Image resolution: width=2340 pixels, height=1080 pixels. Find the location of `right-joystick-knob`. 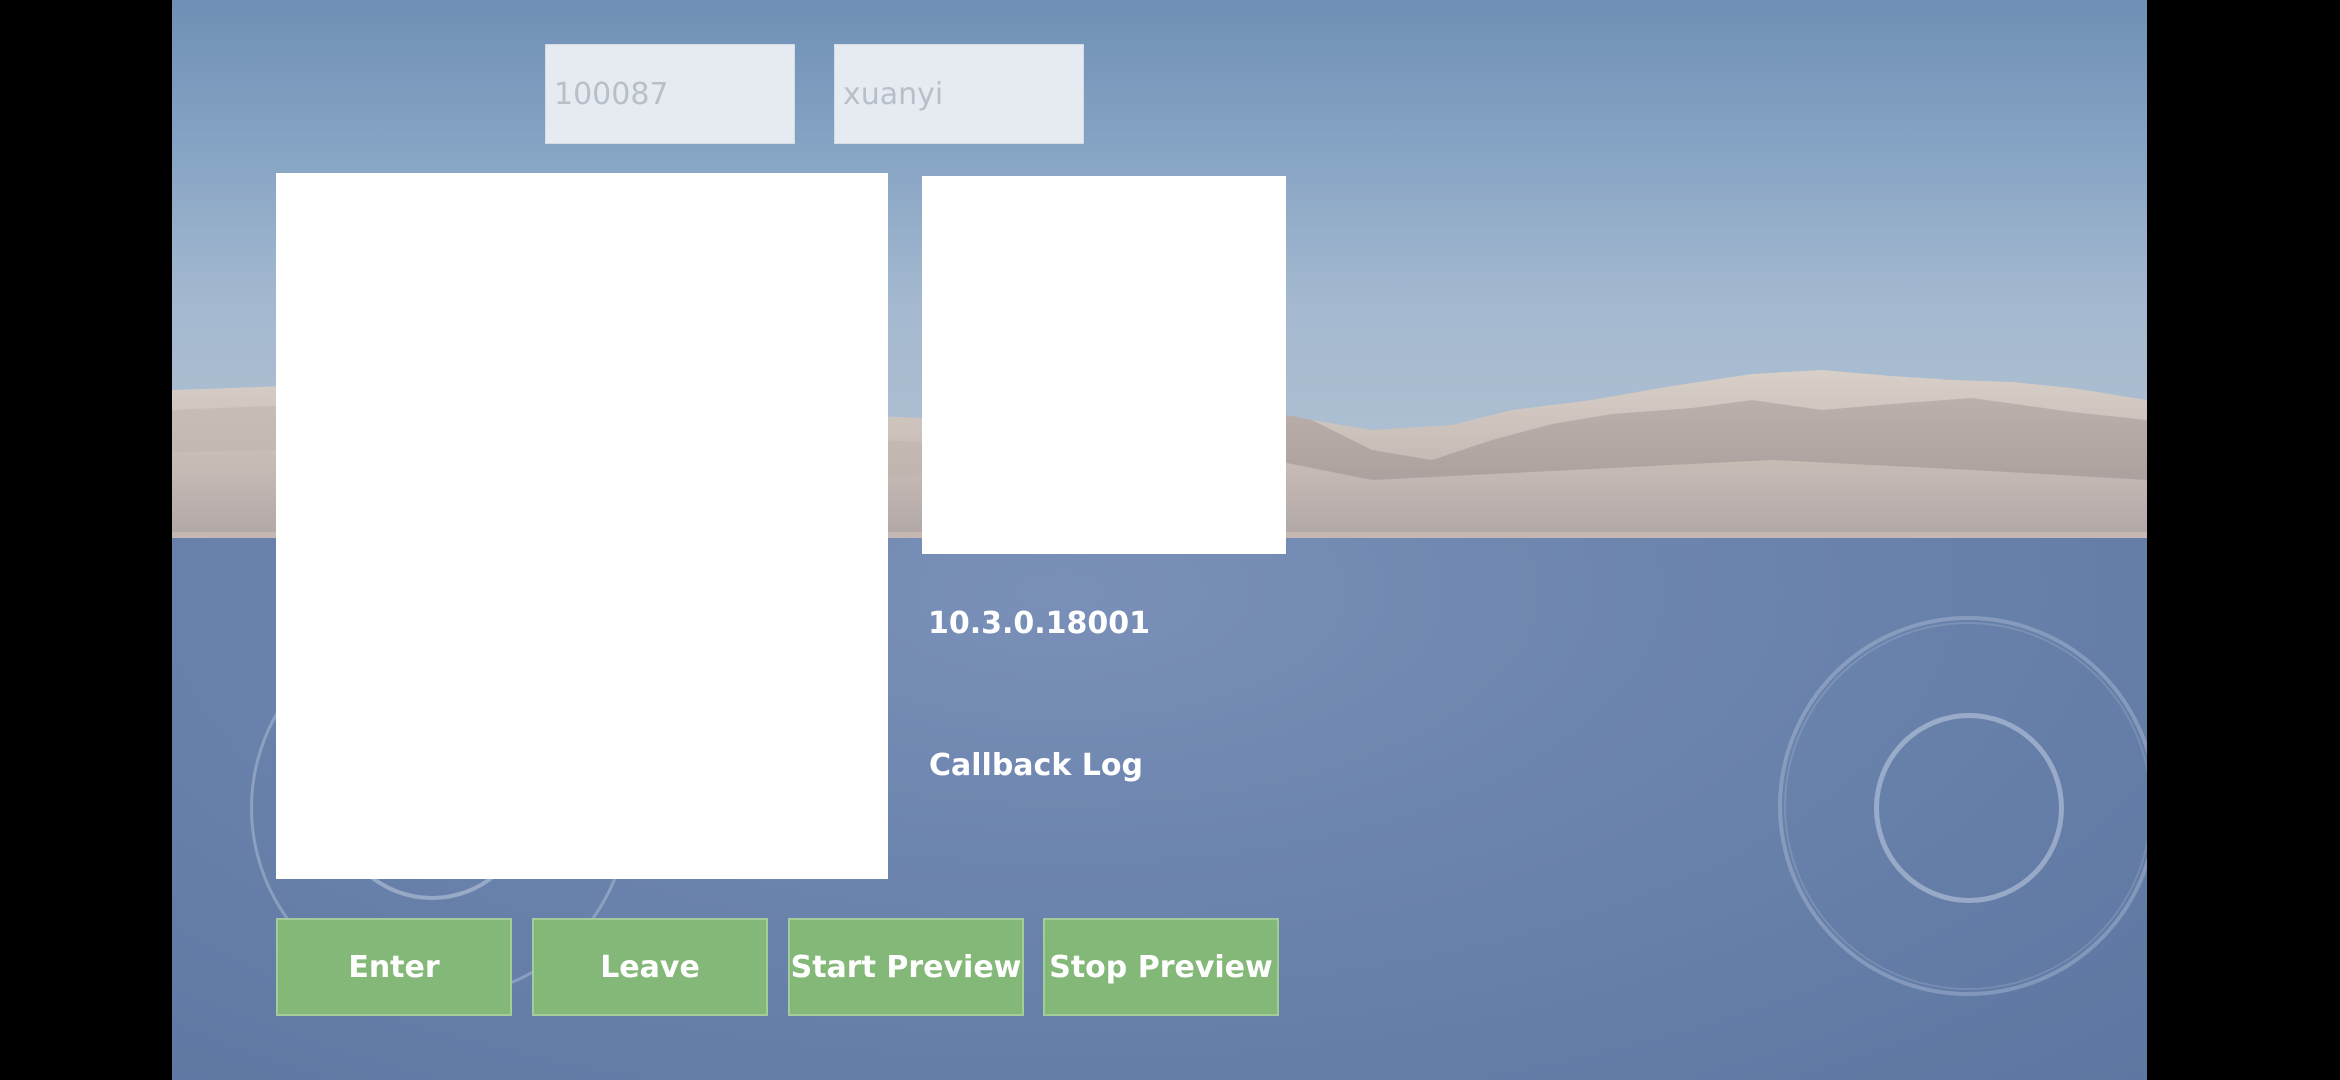

right-joystick-knob is located at coordinates (1969, 808).